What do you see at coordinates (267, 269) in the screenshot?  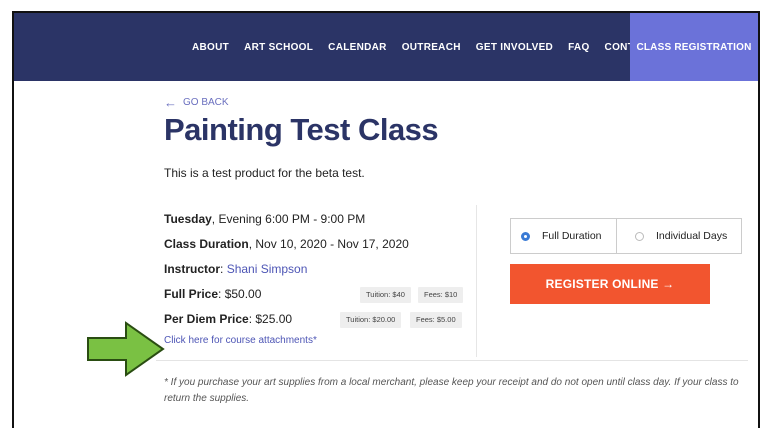 I see `instructor-link: Shani Simpson` at bounding box center [267, 269].